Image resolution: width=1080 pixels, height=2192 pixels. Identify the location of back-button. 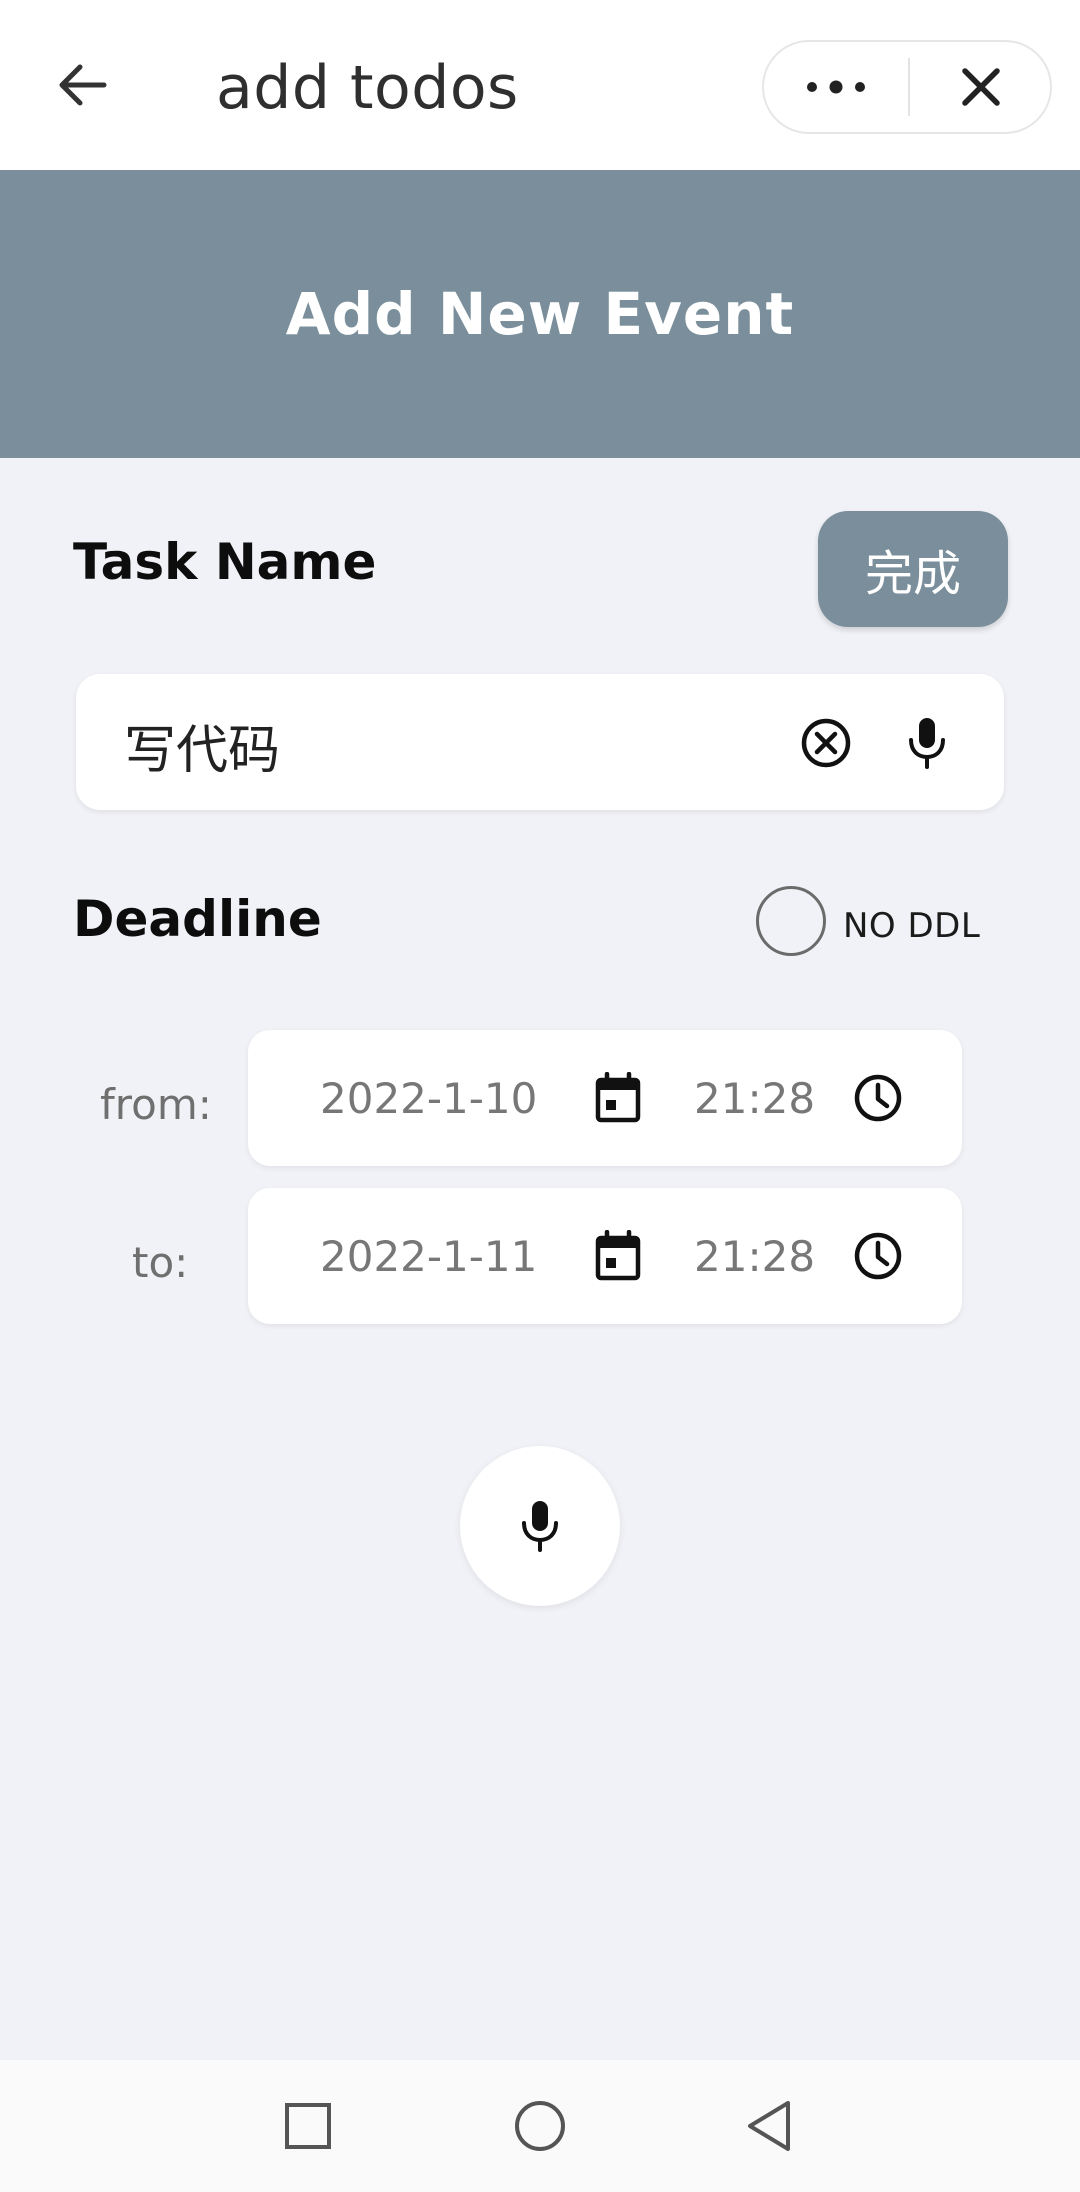
(82, 85).